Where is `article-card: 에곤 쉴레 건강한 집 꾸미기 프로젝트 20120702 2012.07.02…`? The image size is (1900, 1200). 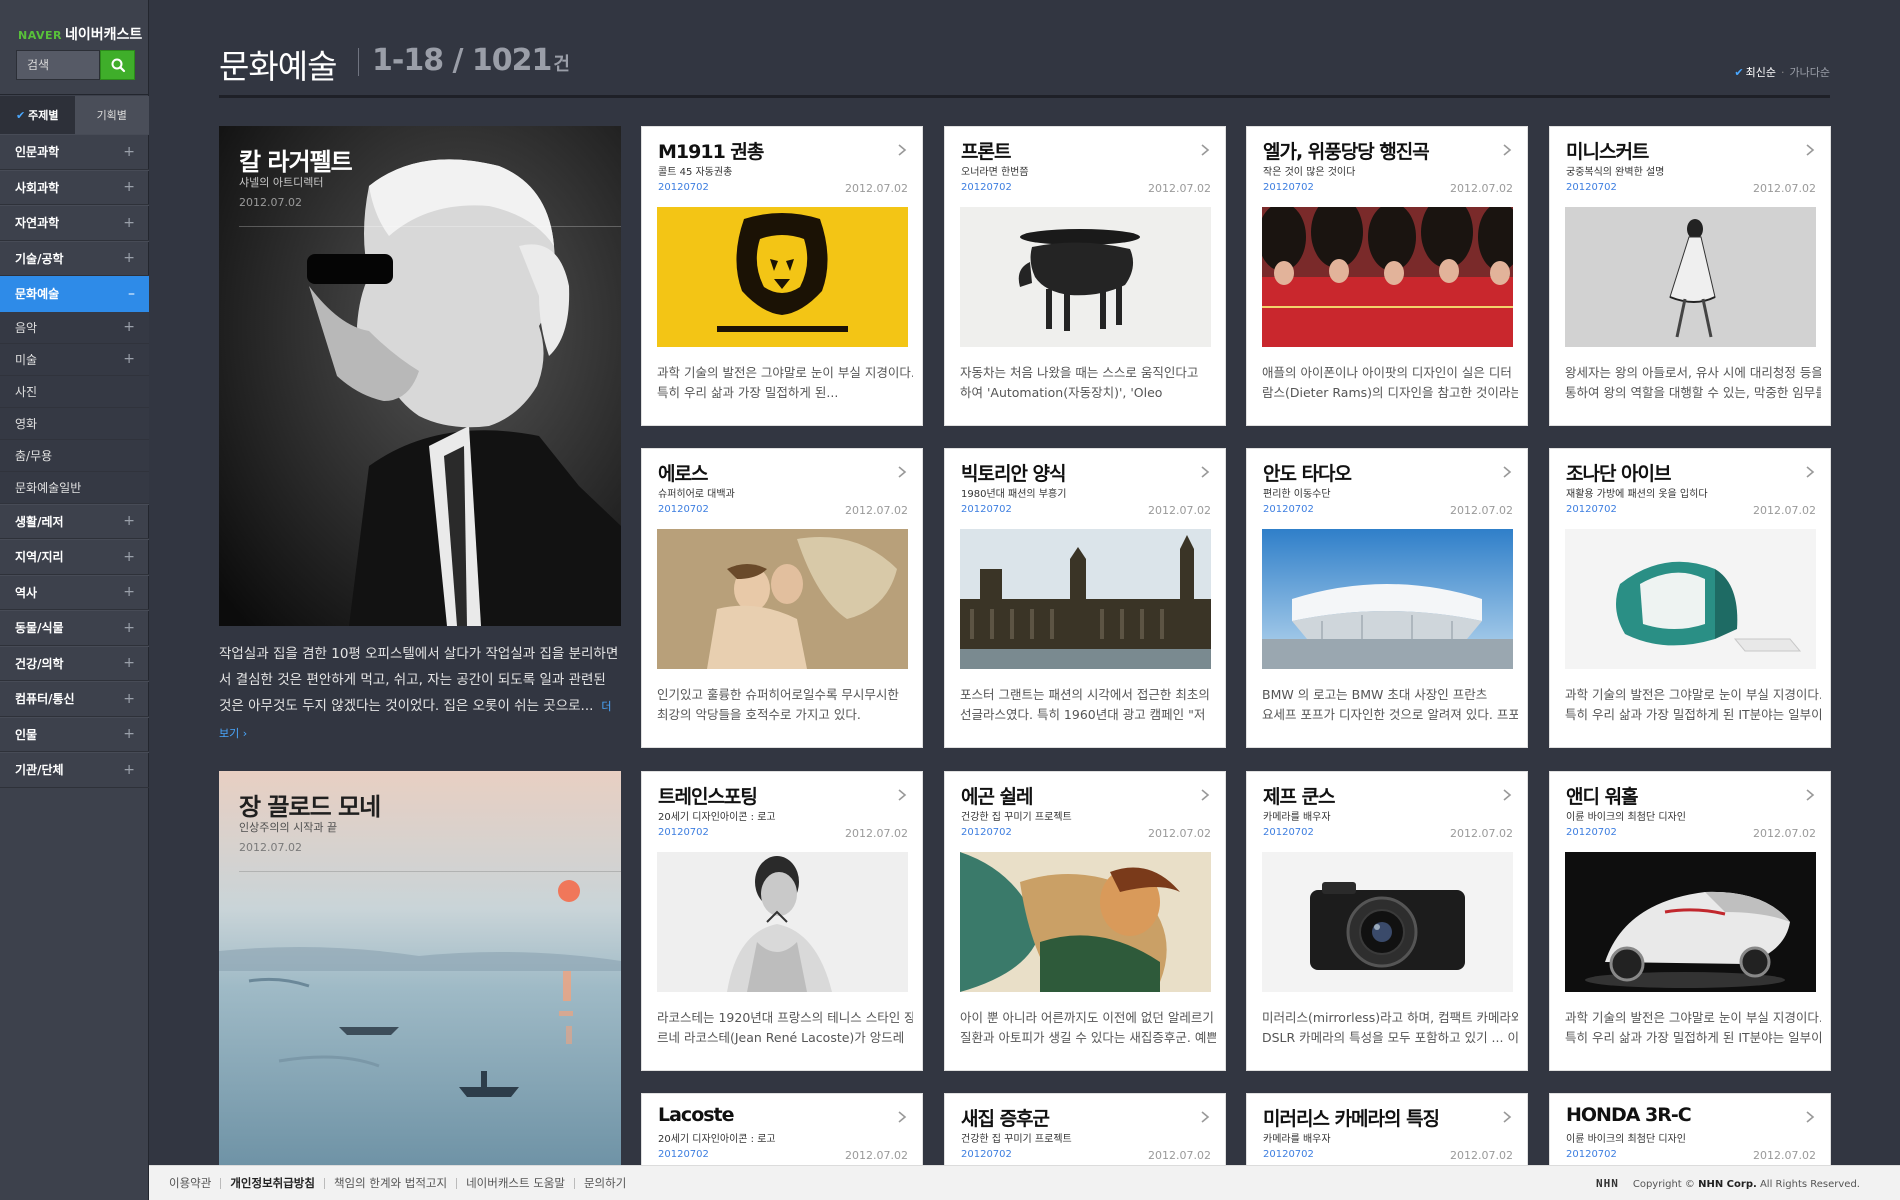
article-card: 에곤 쉴레 건강한 집 꾸미기 프로젝트 20120702 2012.07.02… is located at coordinates (1085, 921).